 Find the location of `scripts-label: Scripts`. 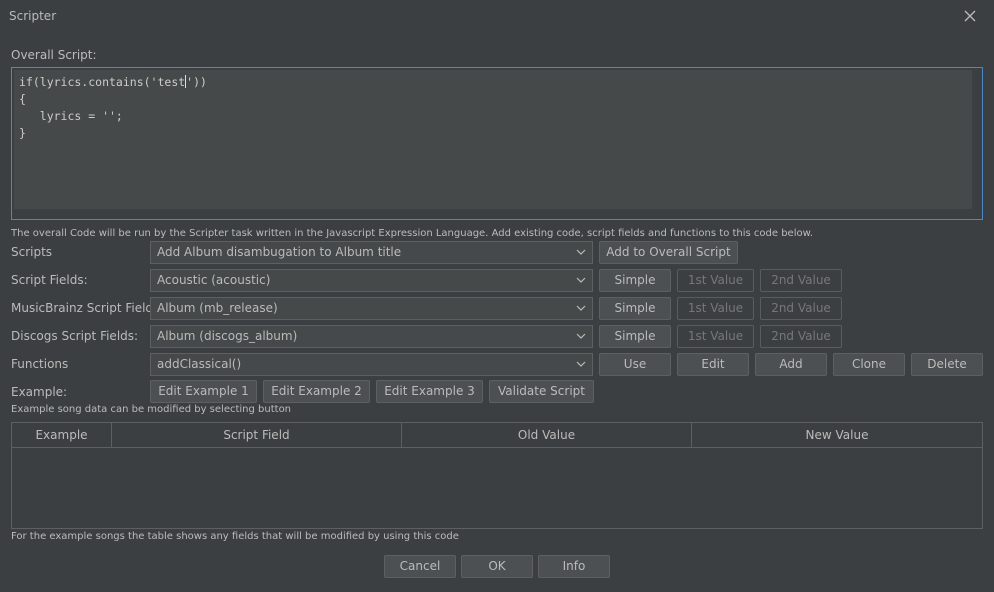

scripts-label: Scripts is located at coordinates (32, 252).